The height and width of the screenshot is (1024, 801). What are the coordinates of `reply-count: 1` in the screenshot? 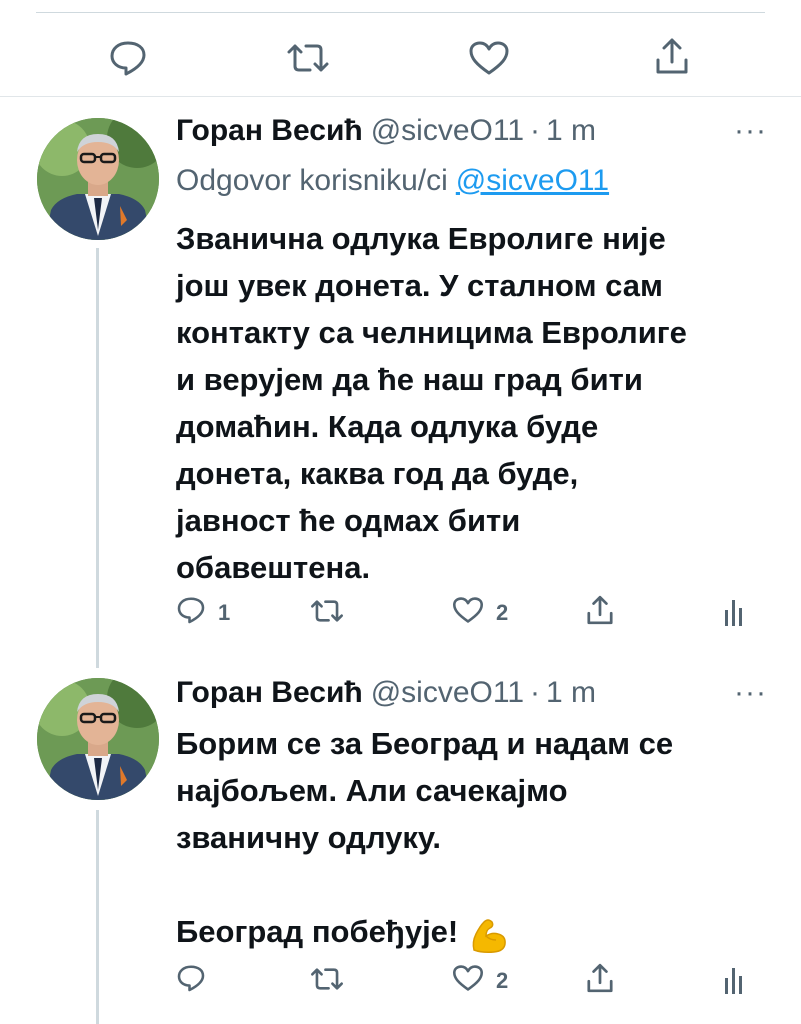 It's located at (224, 612).